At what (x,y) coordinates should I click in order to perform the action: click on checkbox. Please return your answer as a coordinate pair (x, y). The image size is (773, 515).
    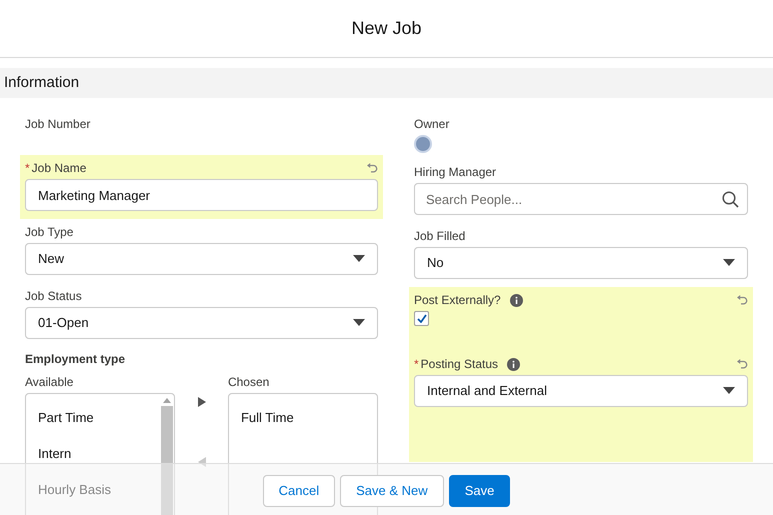
    Looking at the image, I should click on (421, 318).